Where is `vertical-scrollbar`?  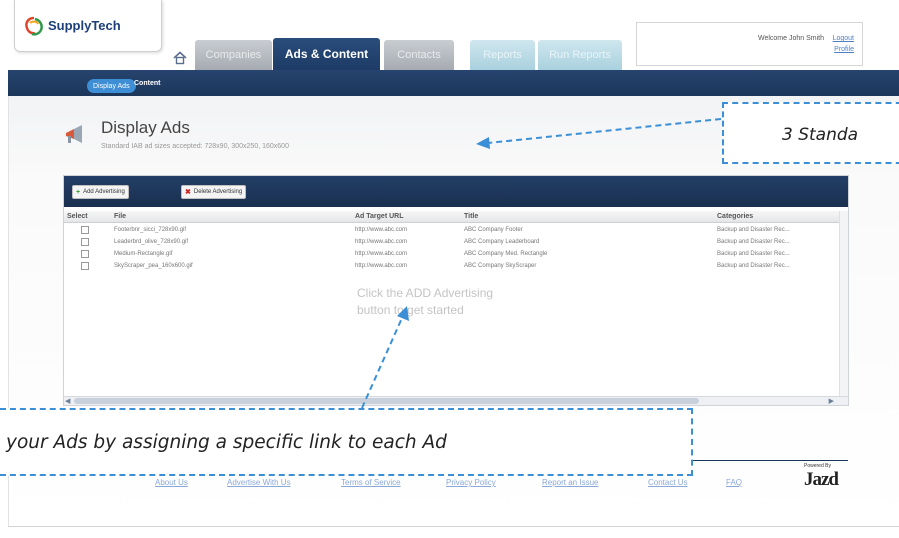 vertical-scrollbar is located at coordinates (843, 304).